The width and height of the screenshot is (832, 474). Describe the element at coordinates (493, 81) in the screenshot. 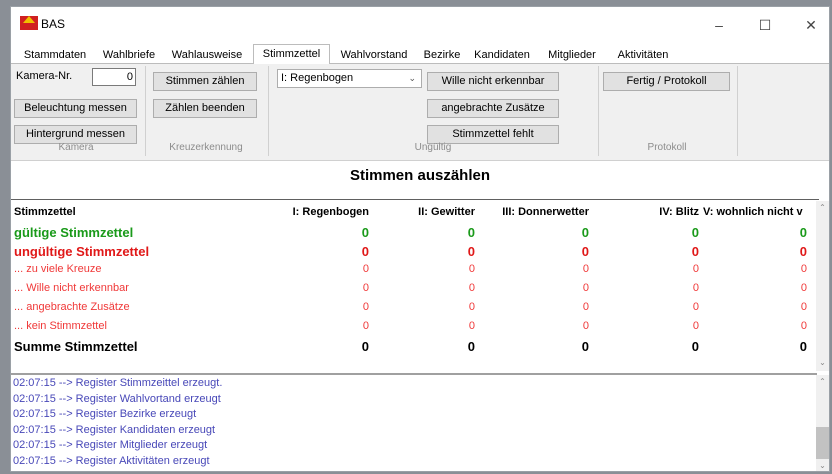

I see `intent-unclear-button: Wille nicht erkennbar` at that location.